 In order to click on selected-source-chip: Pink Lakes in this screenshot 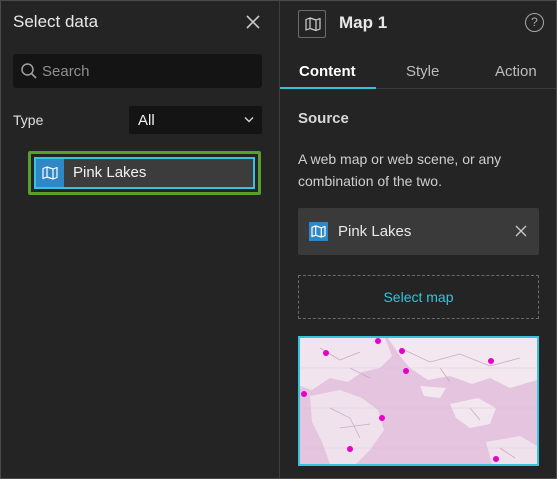, I will do `click(418, 231)`.